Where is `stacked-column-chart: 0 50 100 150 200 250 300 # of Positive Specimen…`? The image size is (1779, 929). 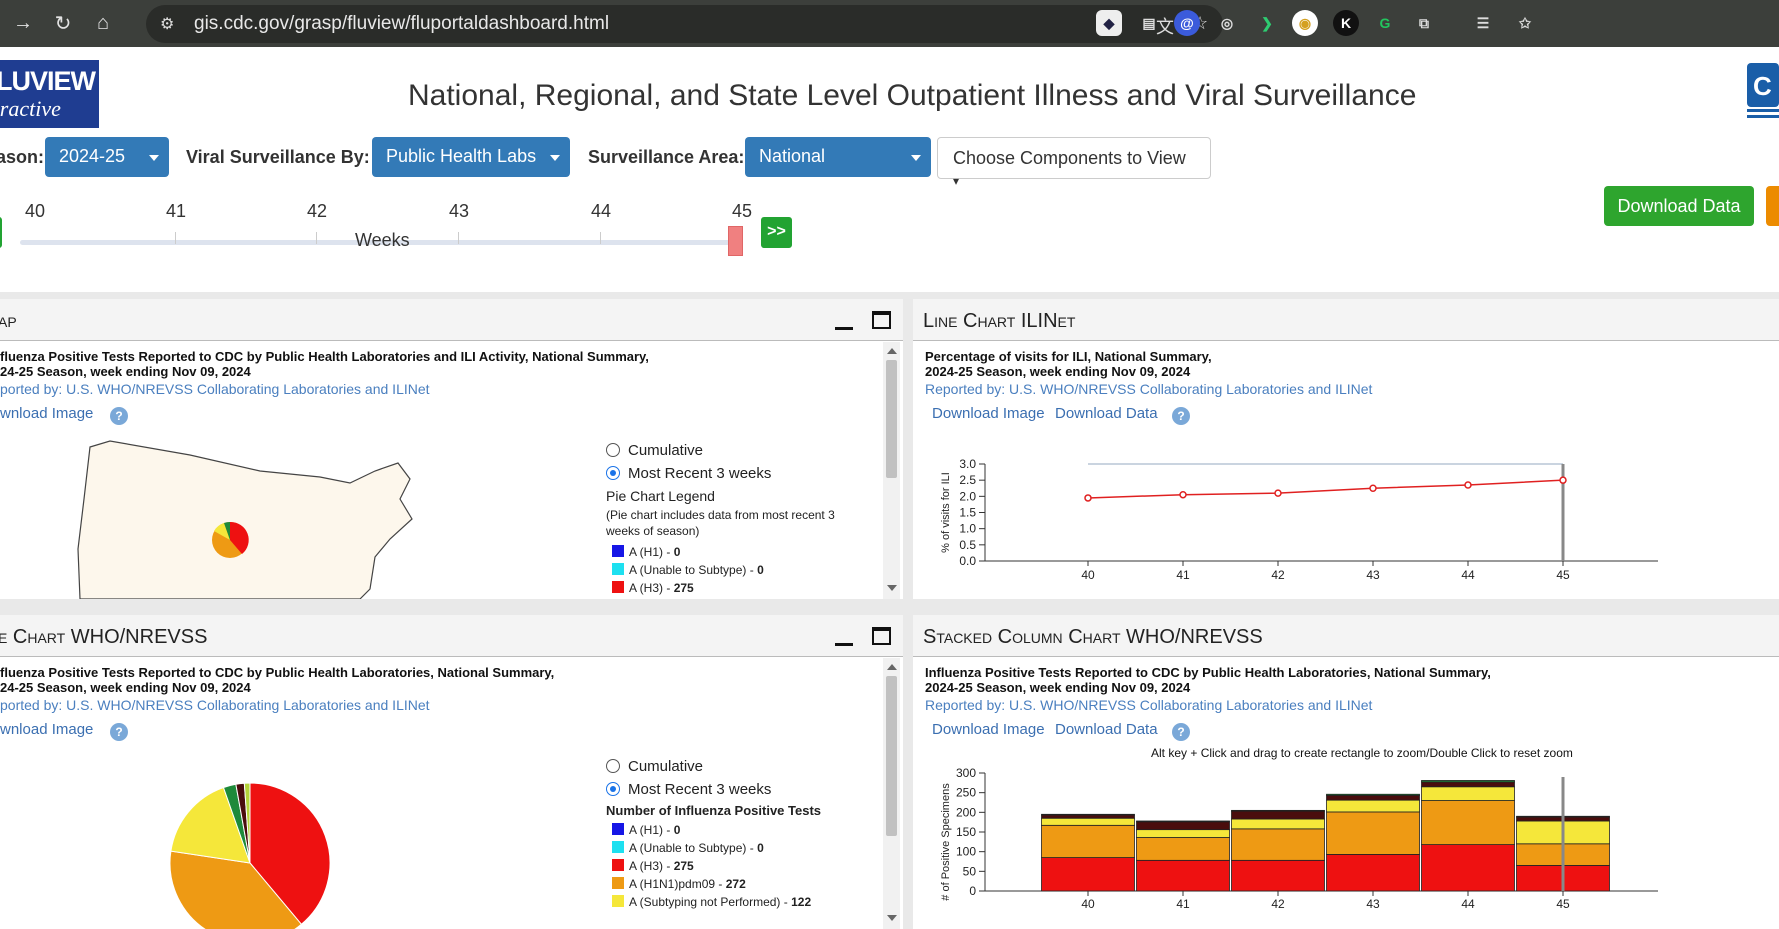 stacked-column-chart: 0 50 100 150 200 250 300 # of Positive Specimen… is located at coordinates (1346, 846).